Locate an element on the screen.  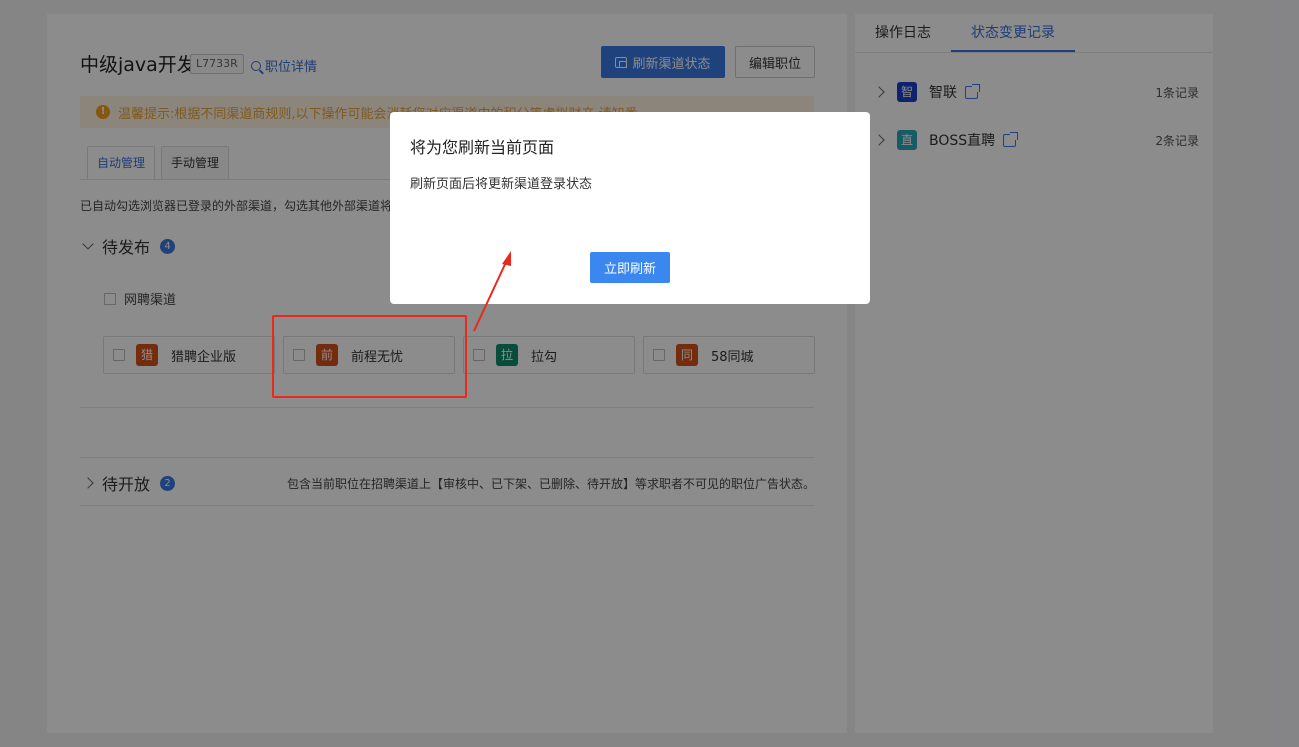
refresh-now-button: 立即刷新 is located at coordinates (630, 267).